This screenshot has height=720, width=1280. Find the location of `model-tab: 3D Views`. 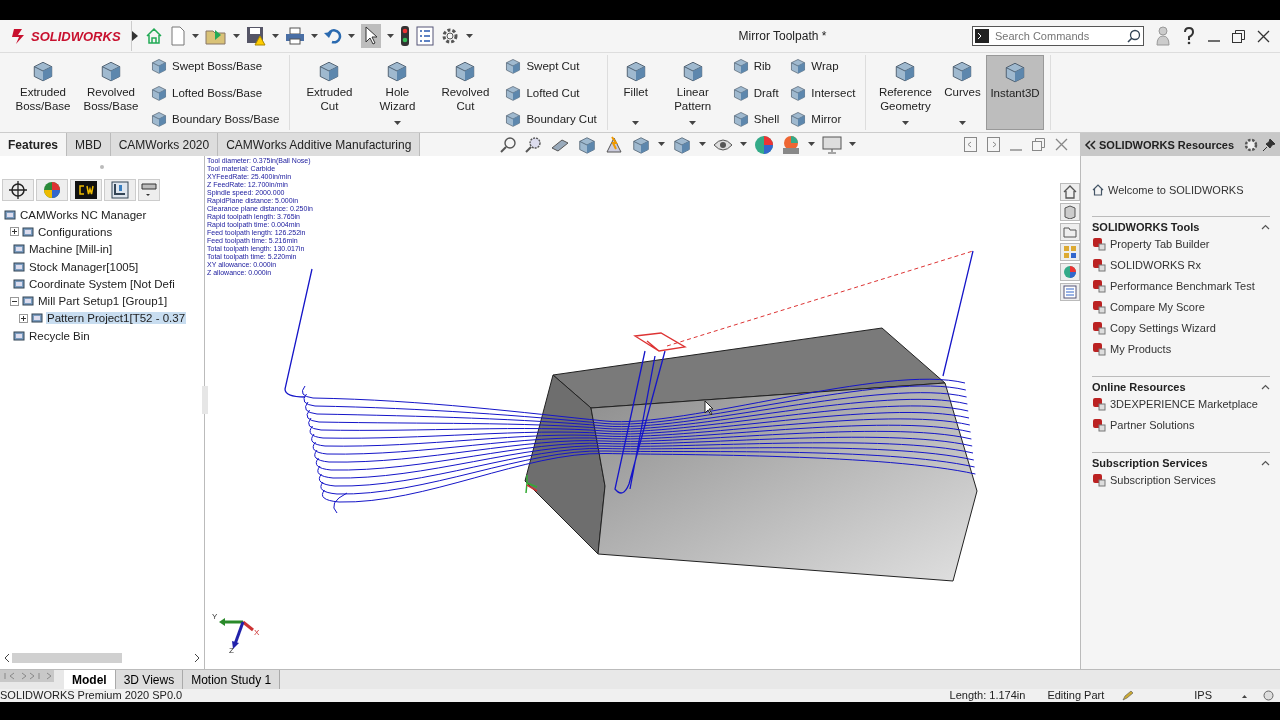

model-tab: 3D Views is located at coordinates (149, 679).